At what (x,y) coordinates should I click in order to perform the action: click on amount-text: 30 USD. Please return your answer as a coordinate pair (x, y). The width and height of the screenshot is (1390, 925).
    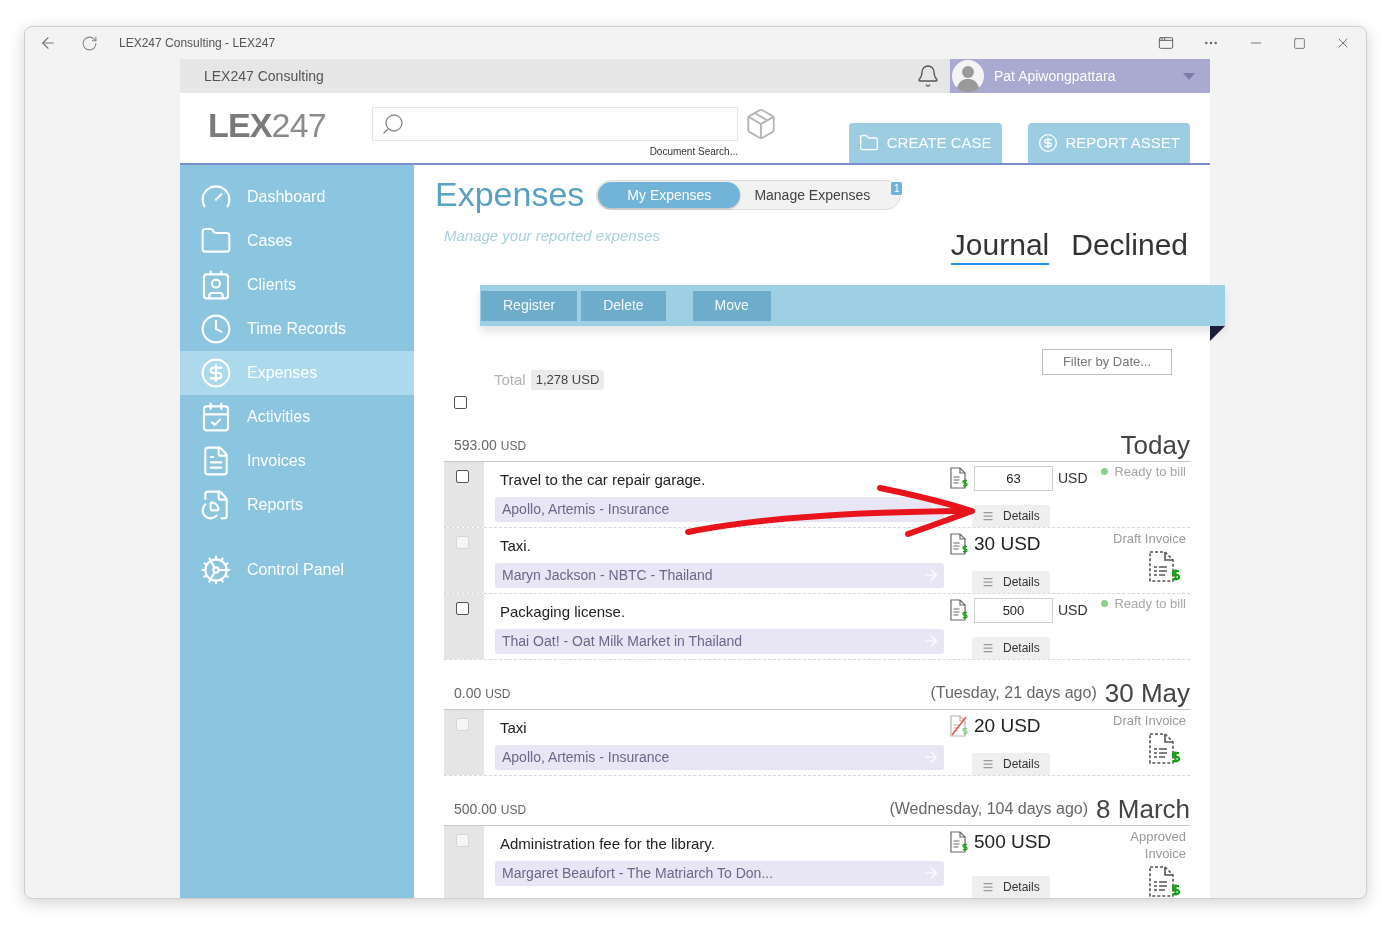
    Looking at the image, I should click on (1007, 544).